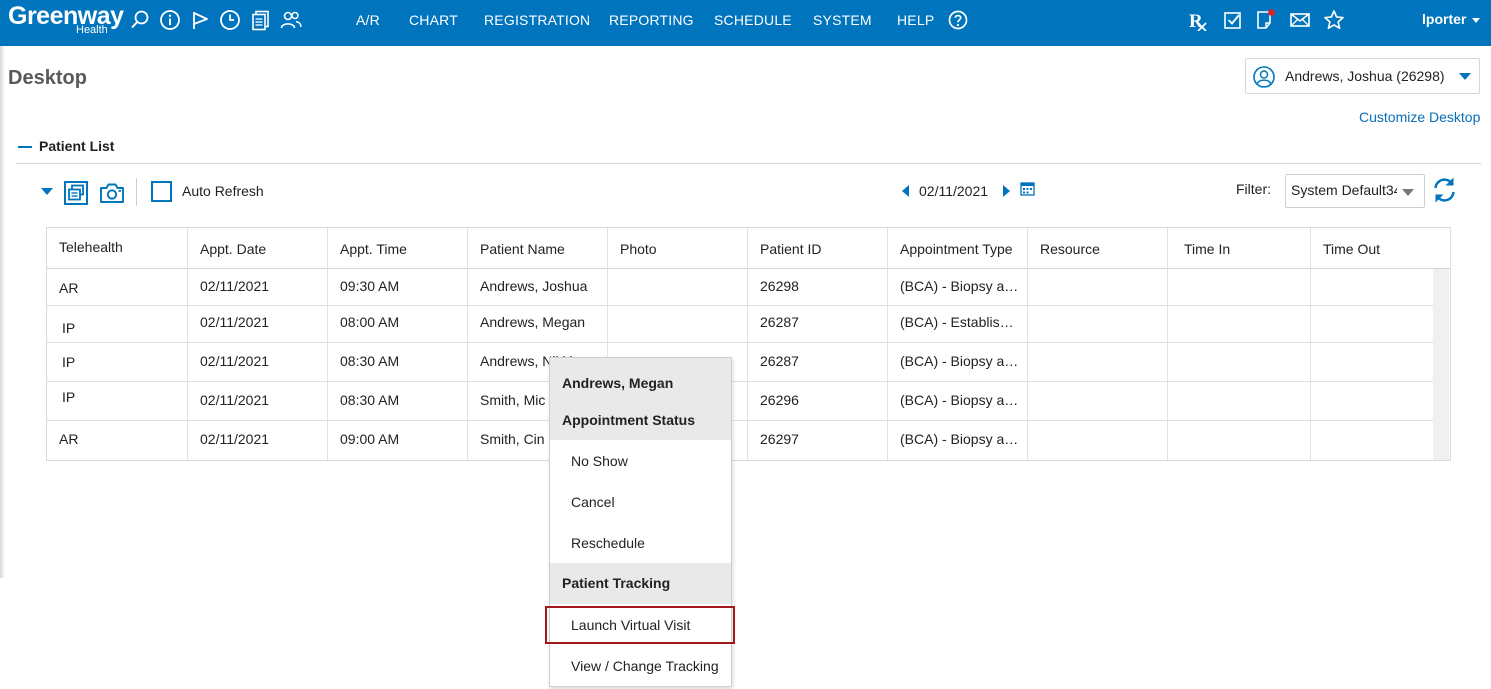 This screenshot has width=1491, height=689. I want to click on logo-sub-text: Health, so click(92, 30).